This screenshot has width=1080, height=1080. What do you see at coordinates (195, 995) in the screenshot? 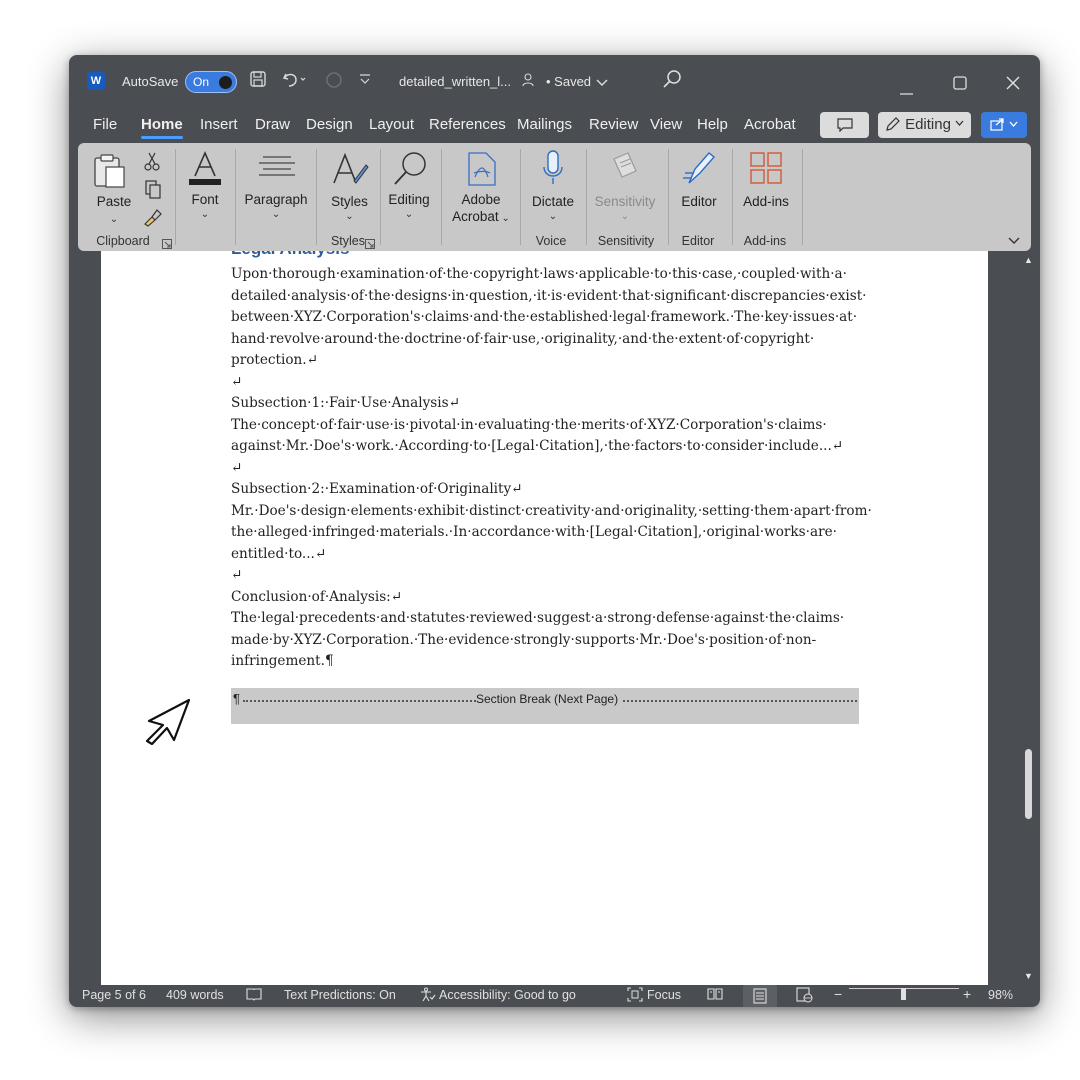
I see `word-count: 409 words` at bounding box center [195, 995].